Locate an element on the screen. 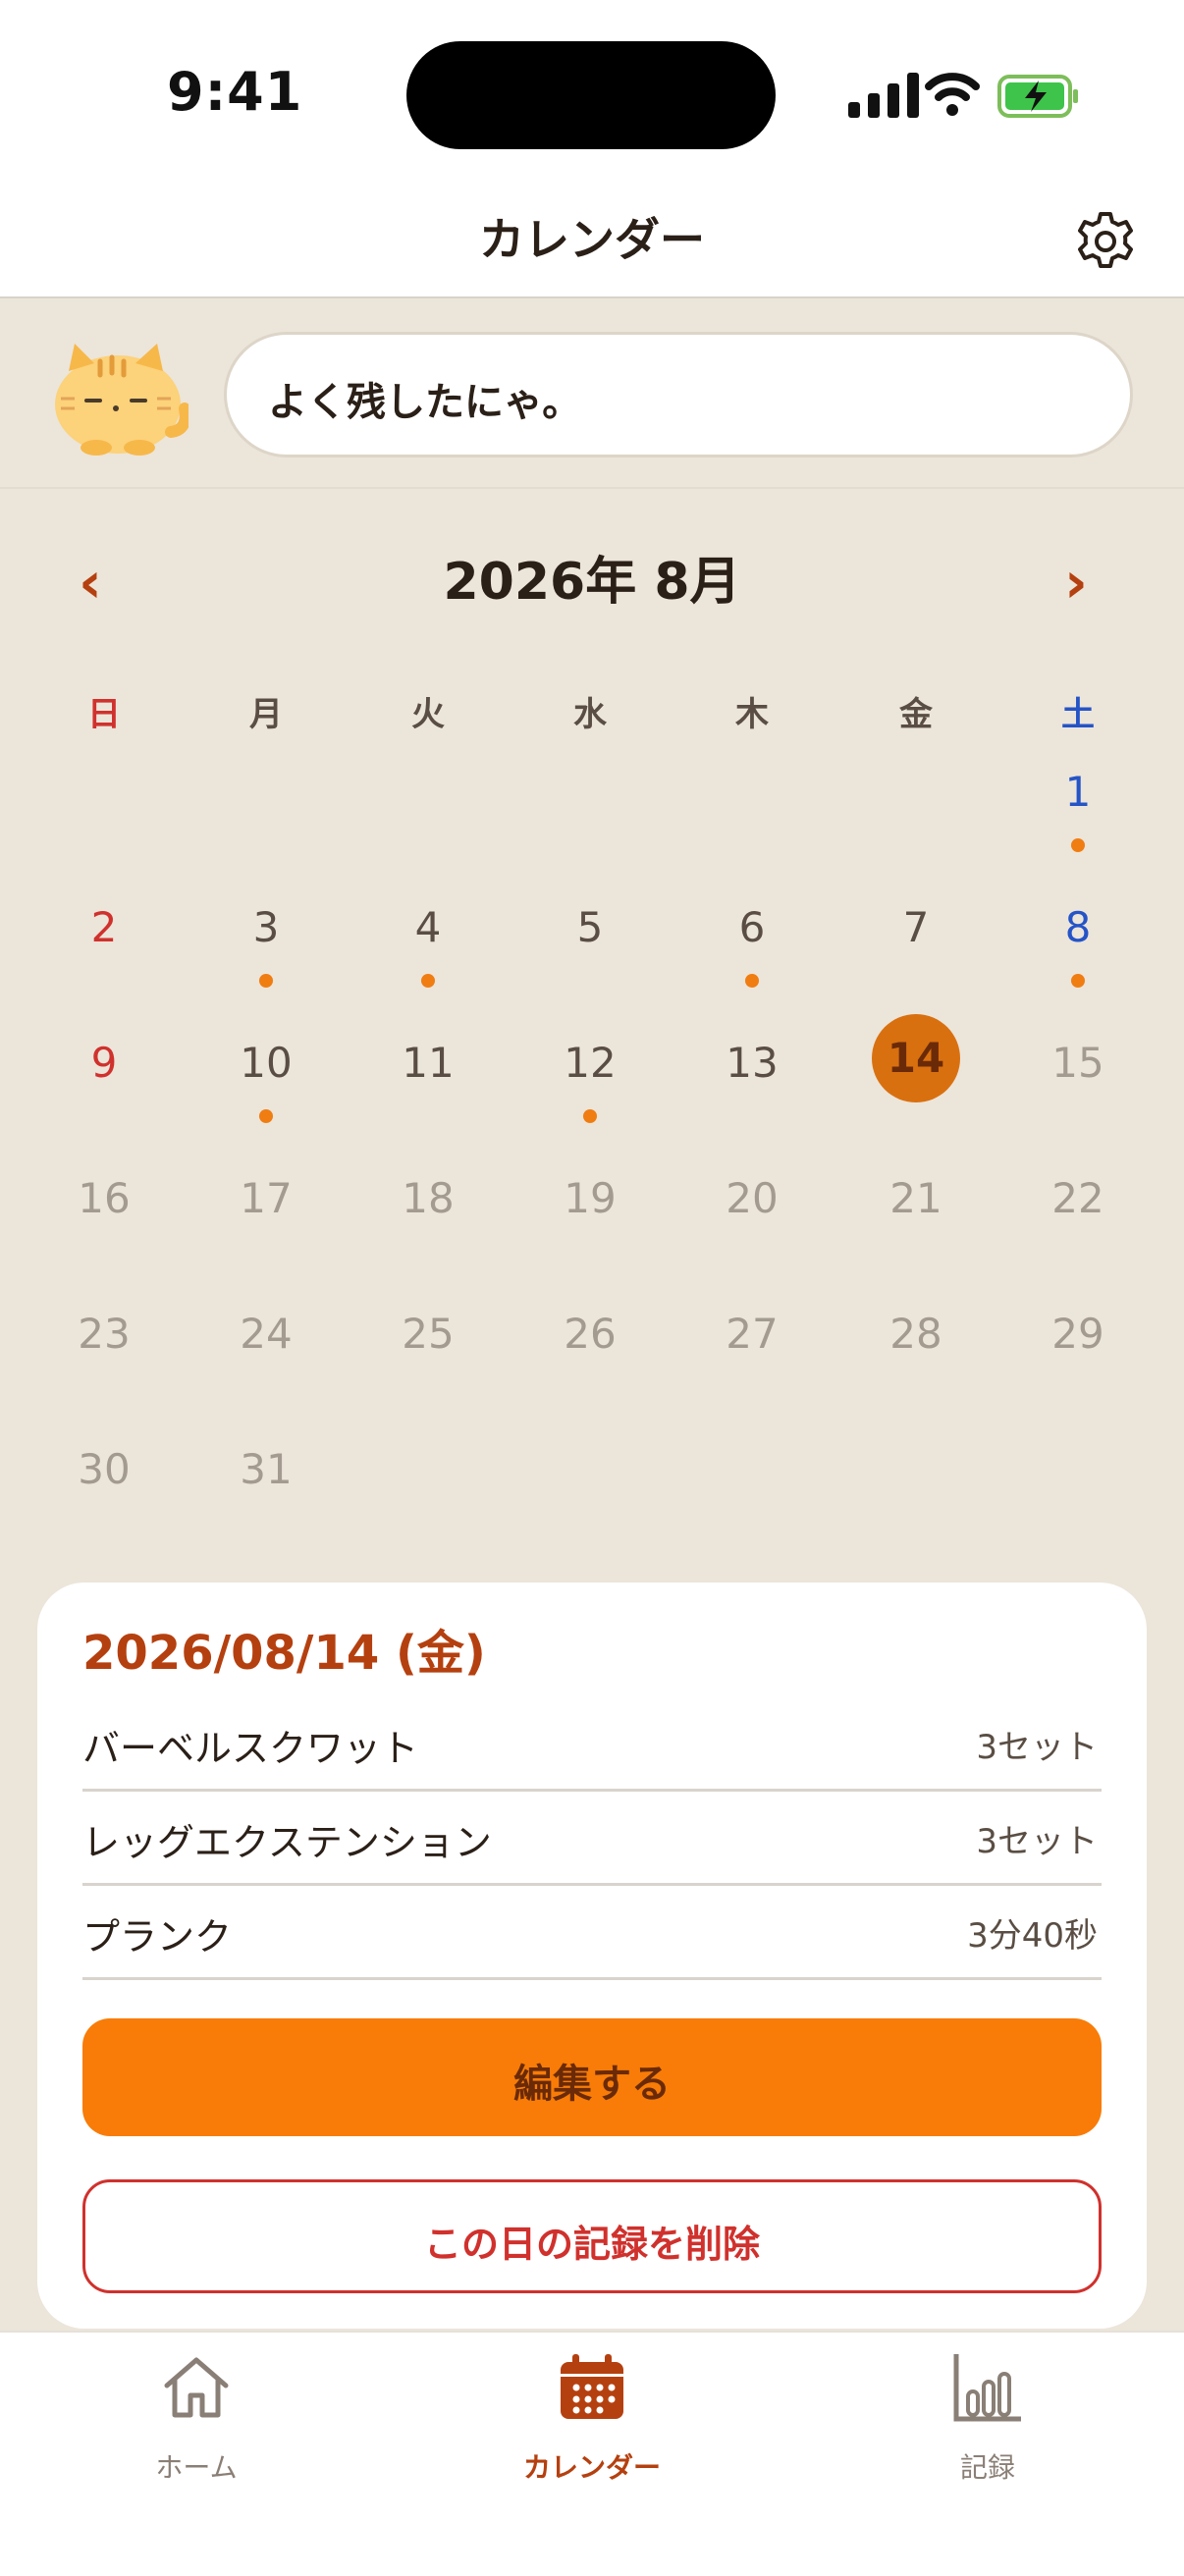 The image size is (1184, 2576). calendar-day-19: 19 is located at coordinates (590, 1213).